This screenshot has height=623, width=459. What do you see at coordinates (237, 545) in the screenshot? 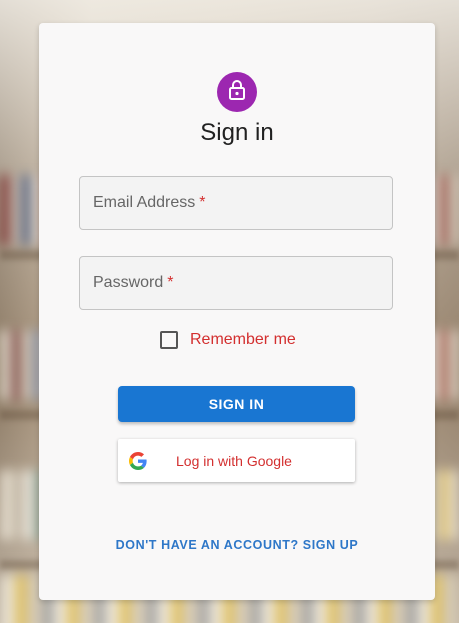
I see `signup-link: DON'T HAVE AN ACCOUNT? SIGN UP` at bounding box center [237, 545].